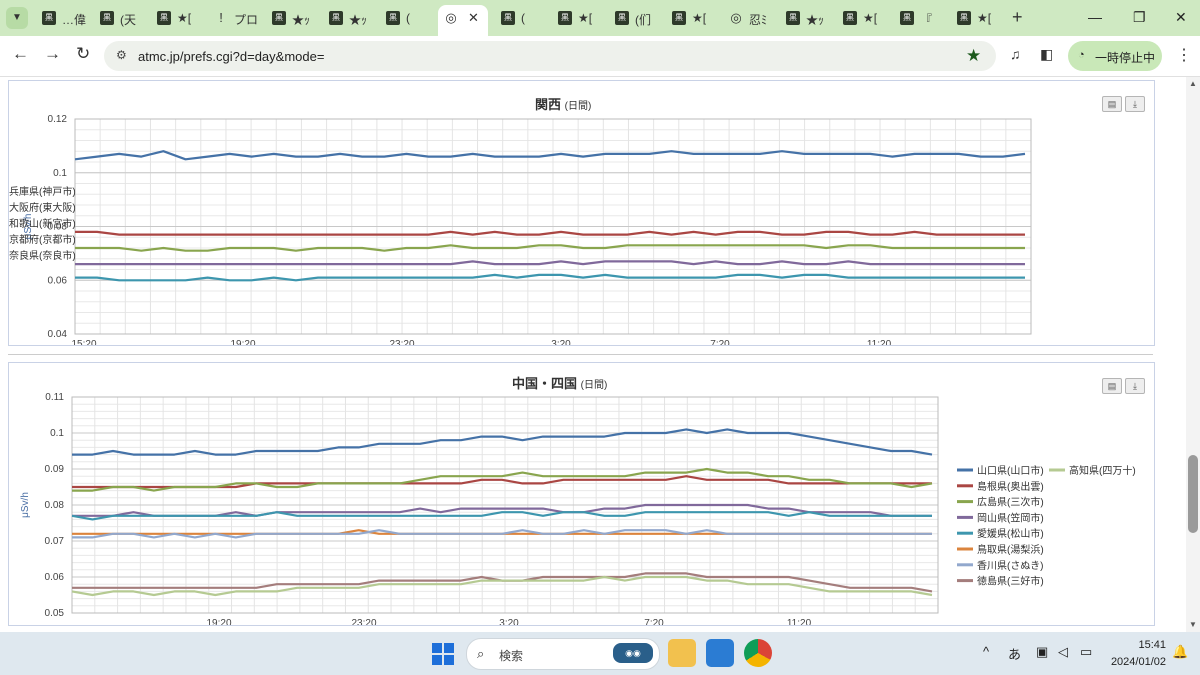  Describe the element at coordinates (563, 654) in the screenshot. I see `taskbar-search: ⌕ 検索 ◉◉` at that location.